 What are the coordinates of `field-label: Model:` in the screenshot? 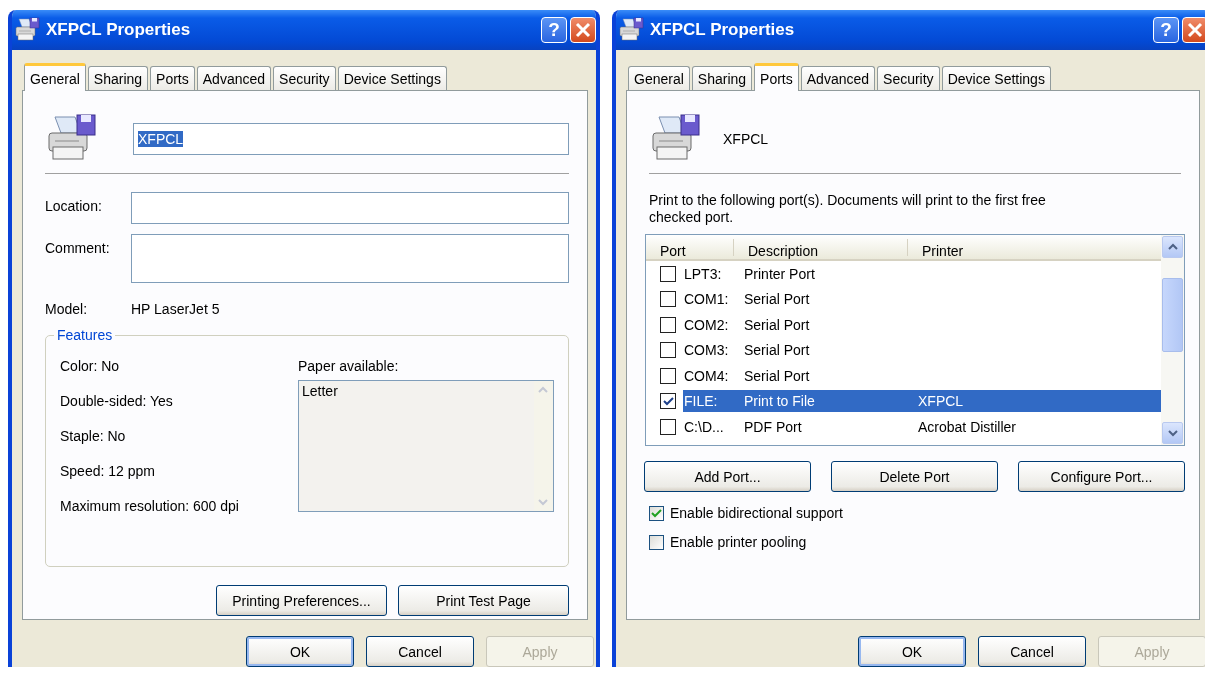 It's located at (67, 309).